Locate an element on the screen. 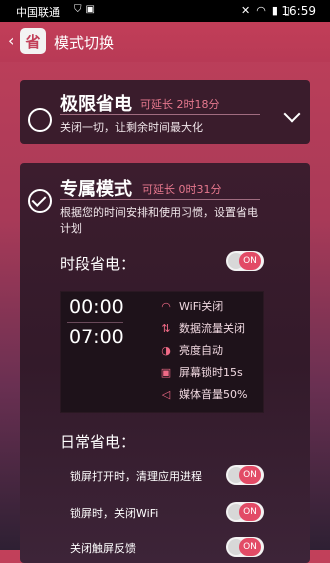  mute-icon: ✕ is located at coordinates (246, 10).